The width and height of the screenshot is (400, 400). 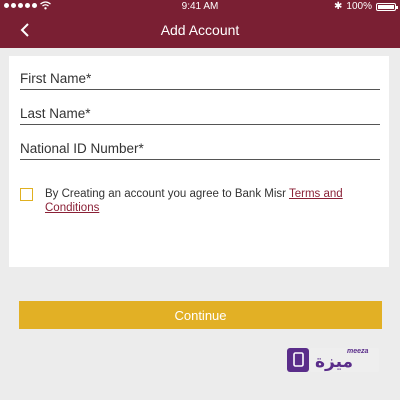 I want to click on last-name-field, so click(x=200, y=114).